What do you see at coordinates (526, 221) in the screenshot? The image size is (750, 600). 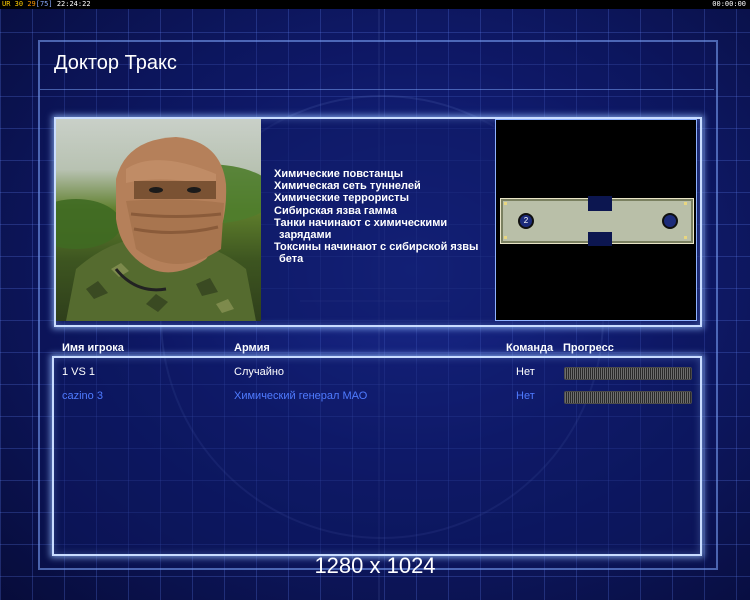 I see `start-position-2: 2` at bounding box center [526, 221].